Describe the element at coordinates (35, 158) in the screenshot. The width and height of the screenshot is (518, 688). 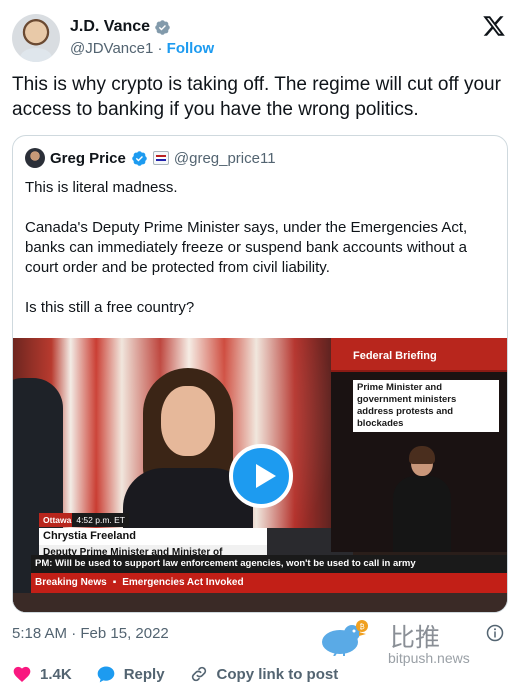
I see `quoted-avatar` at that location.